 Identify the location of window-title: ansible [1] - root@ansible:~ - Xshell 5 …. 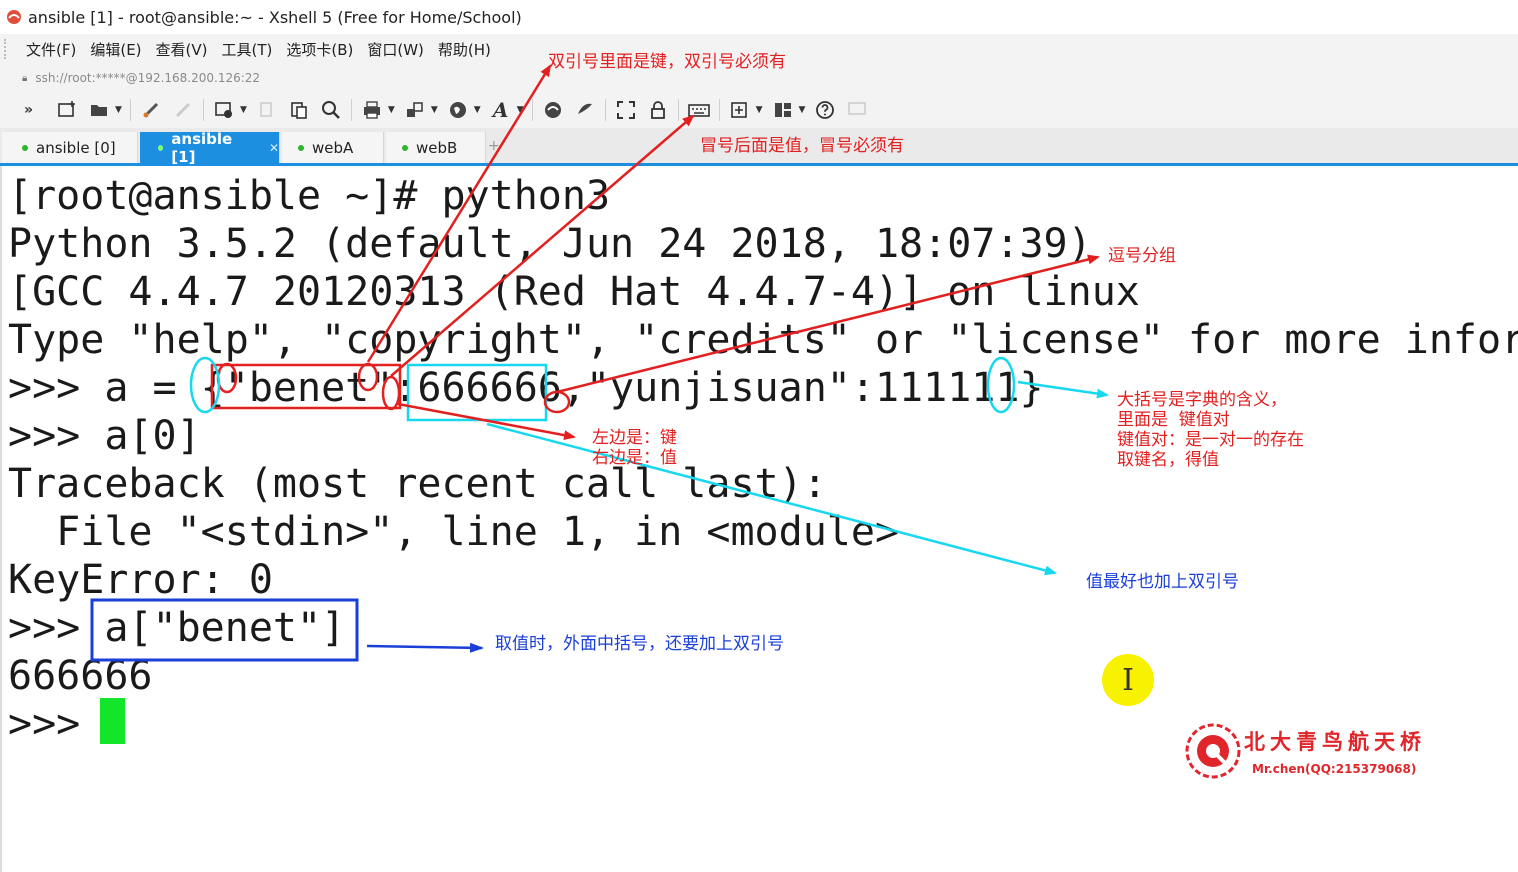
(275, 17).